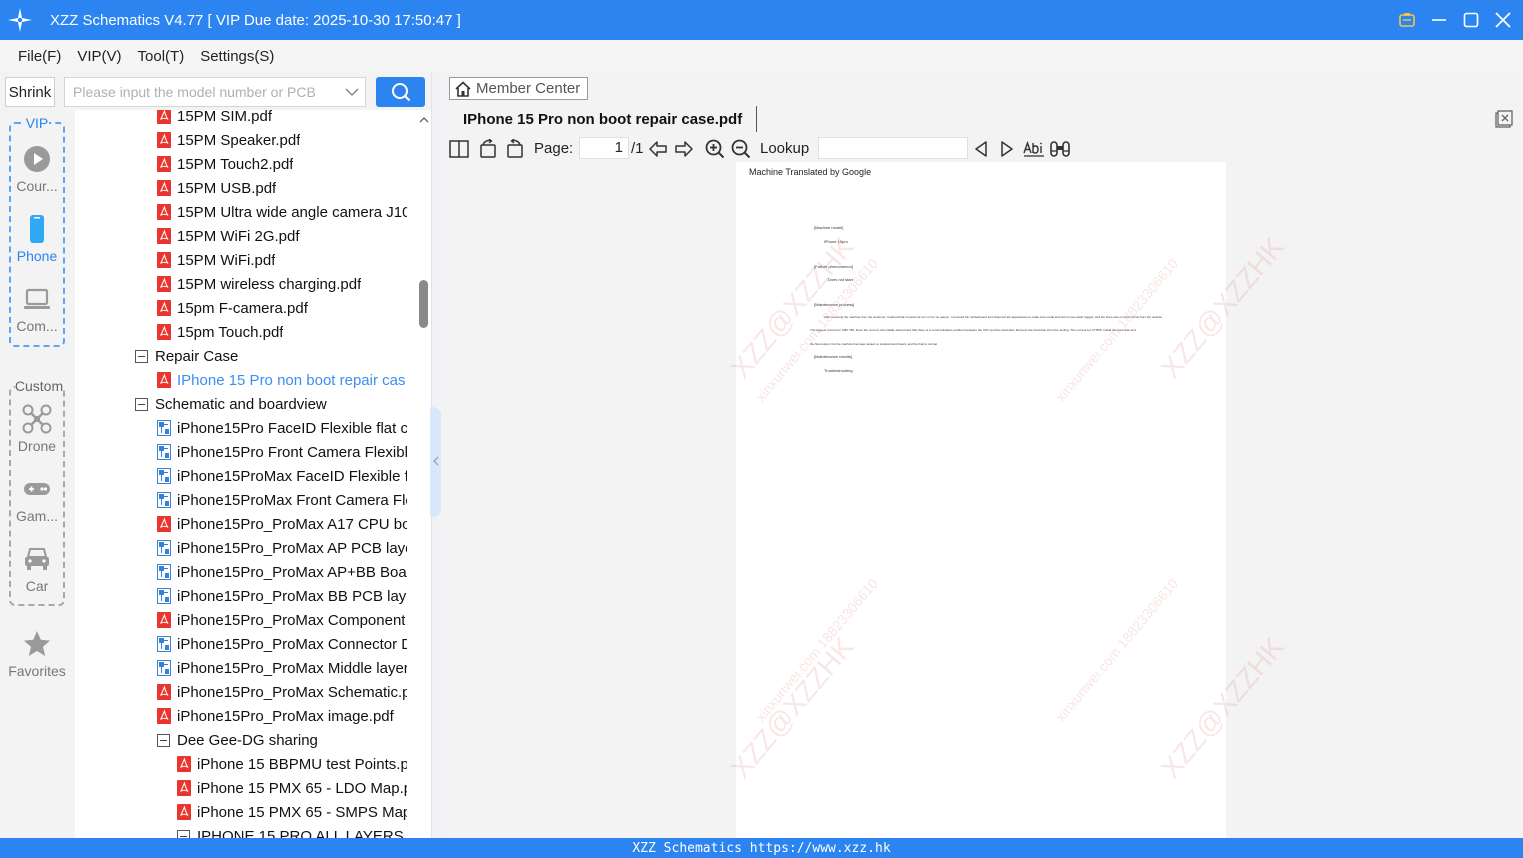 Image resolution: width=1523 pixels, height=858 pixels. What do you see at coordinates (518, 88) in the screenshot?
I see `member-center-button: Member Center` at bounding box center [518, 88].